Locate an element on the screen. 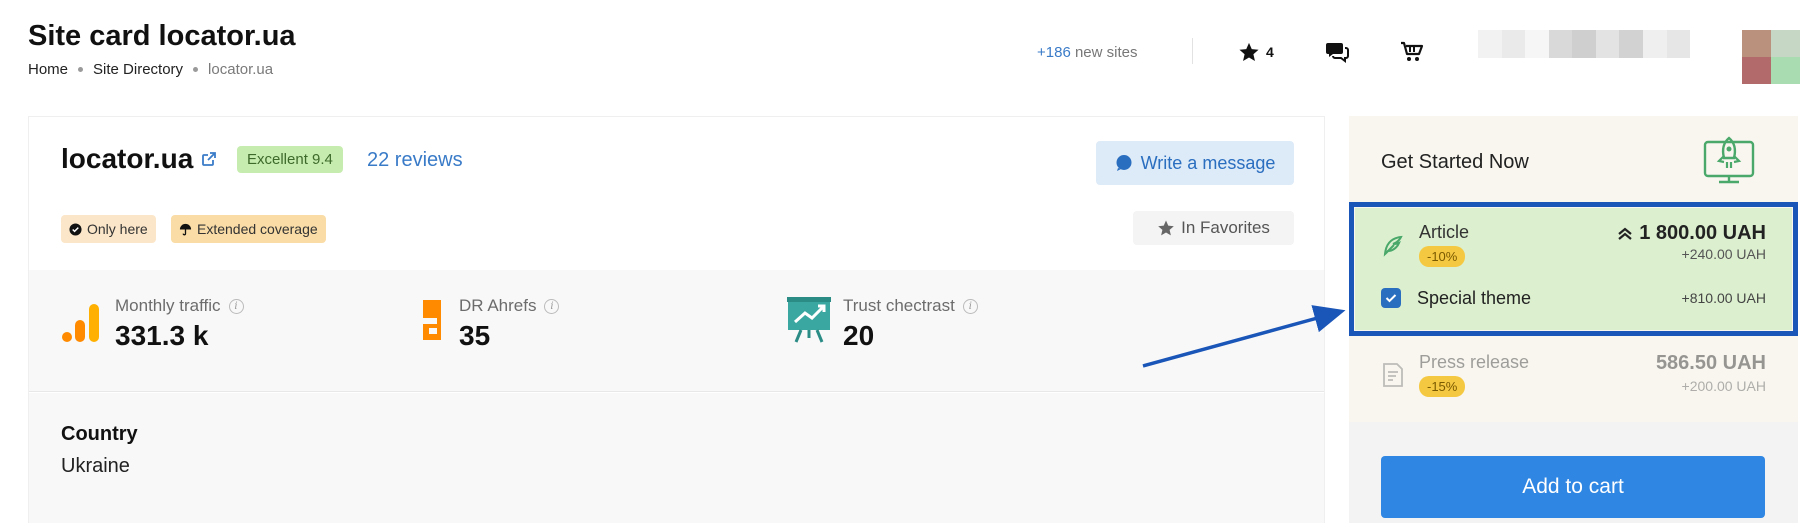 The width and height of the screenshot is (1807, 523). breadcrumb-current: locator.ua is located at coordinates (241, 69).